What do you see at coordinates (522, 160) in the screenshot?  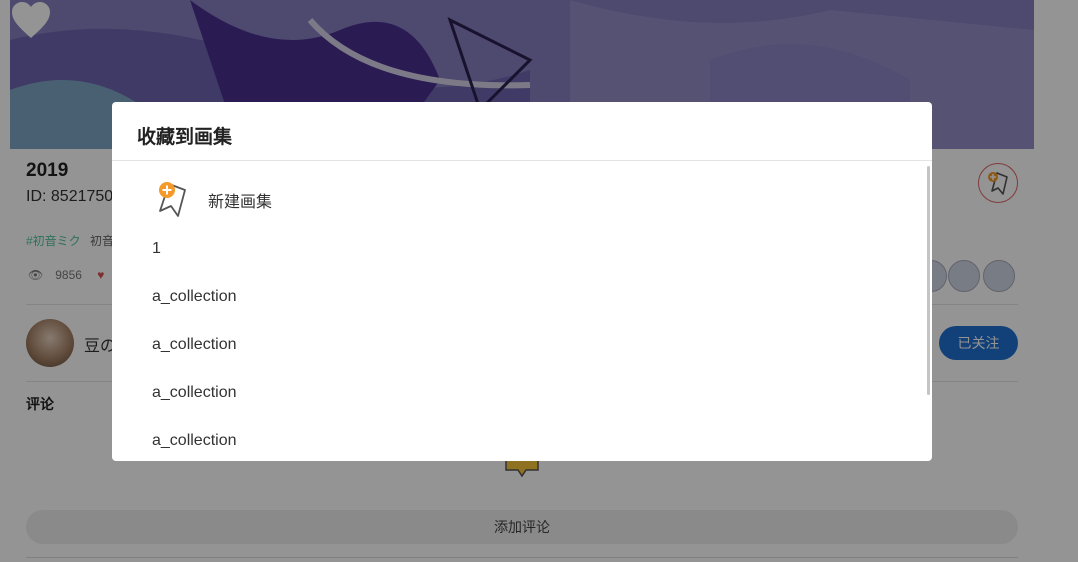 I see `dialog-divider` at bounding box center [522, 160].